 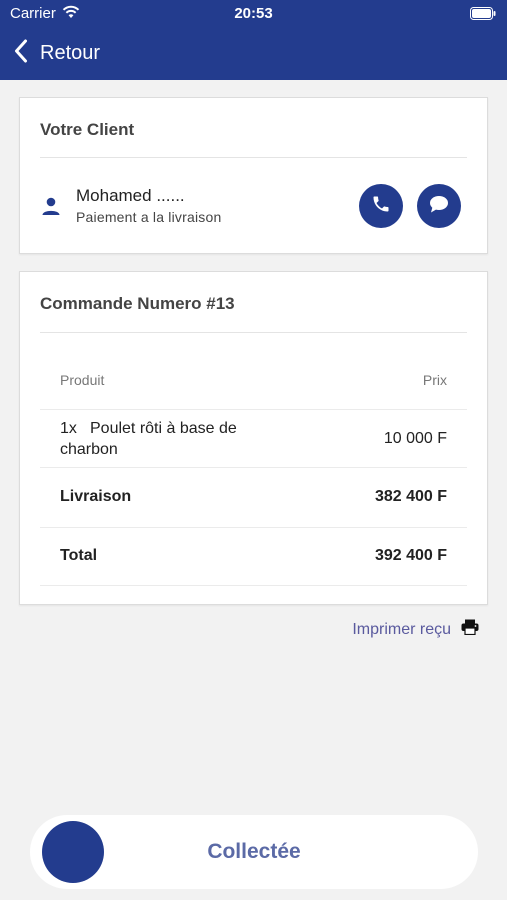 I want to click on back-button: Retour, so click(x=57, y=53).